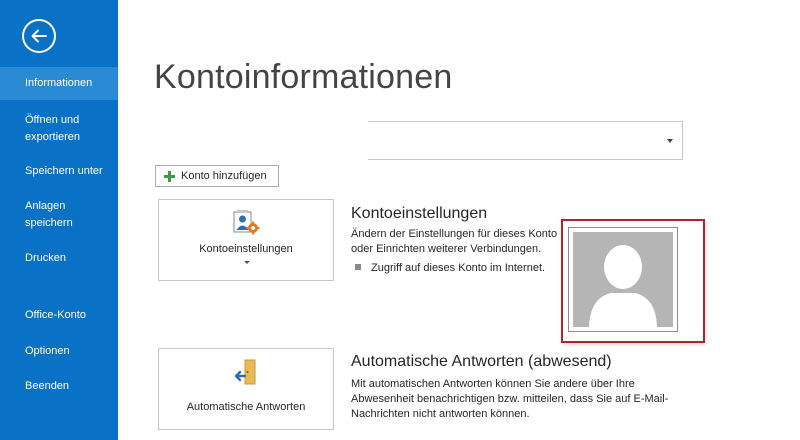 The height and width of the screenshot is (440, 800). I want to click on sidebar-item-optionen: Optionen, so click(59, 351).